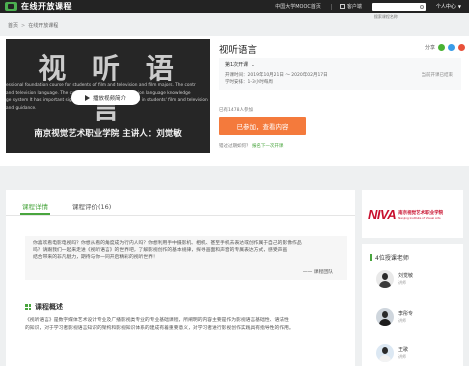 This screenshot has width=469, height=366. I want to click on teachers-heading: 4位授课老师, so click(389, 257).